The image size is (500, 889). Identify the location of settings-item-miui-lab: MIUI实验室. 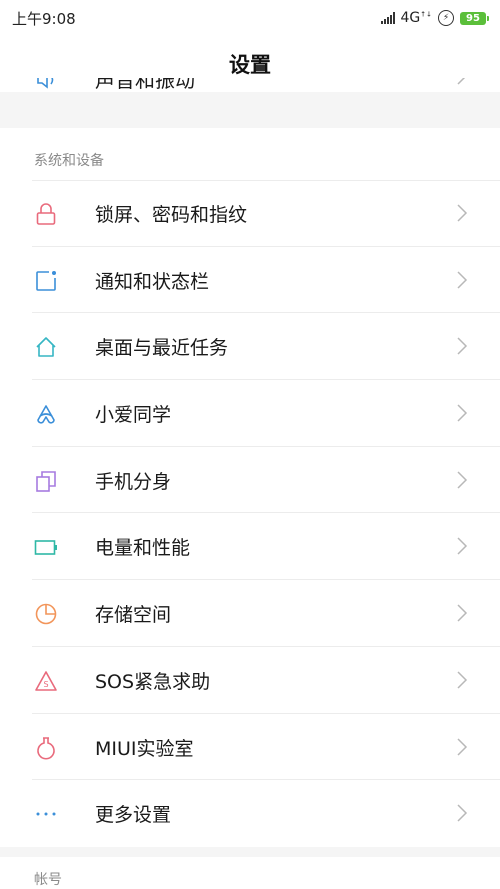
(250, 747).